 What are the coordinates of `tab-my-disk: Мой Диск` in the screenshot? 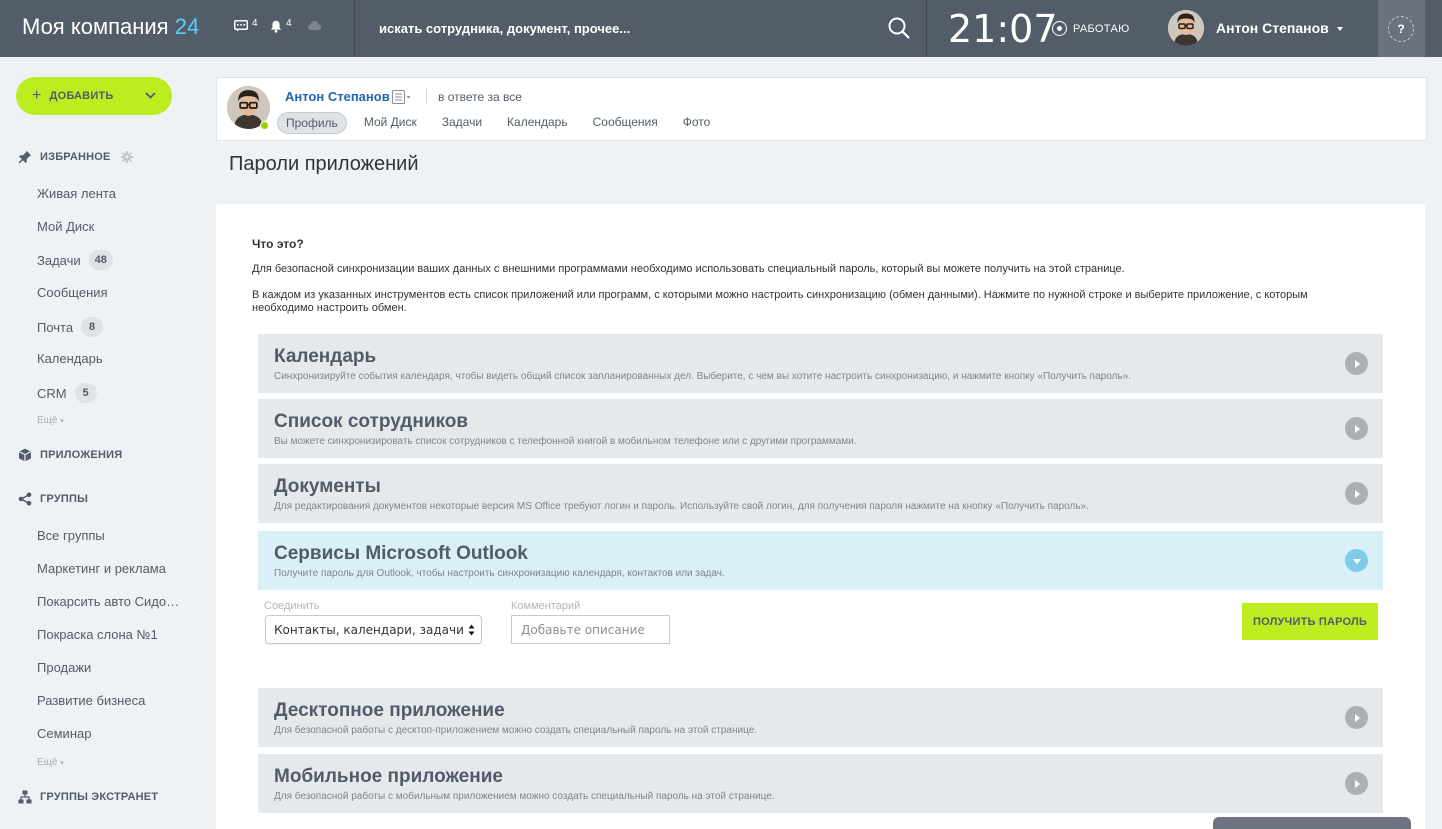 It's located at (390, 123).